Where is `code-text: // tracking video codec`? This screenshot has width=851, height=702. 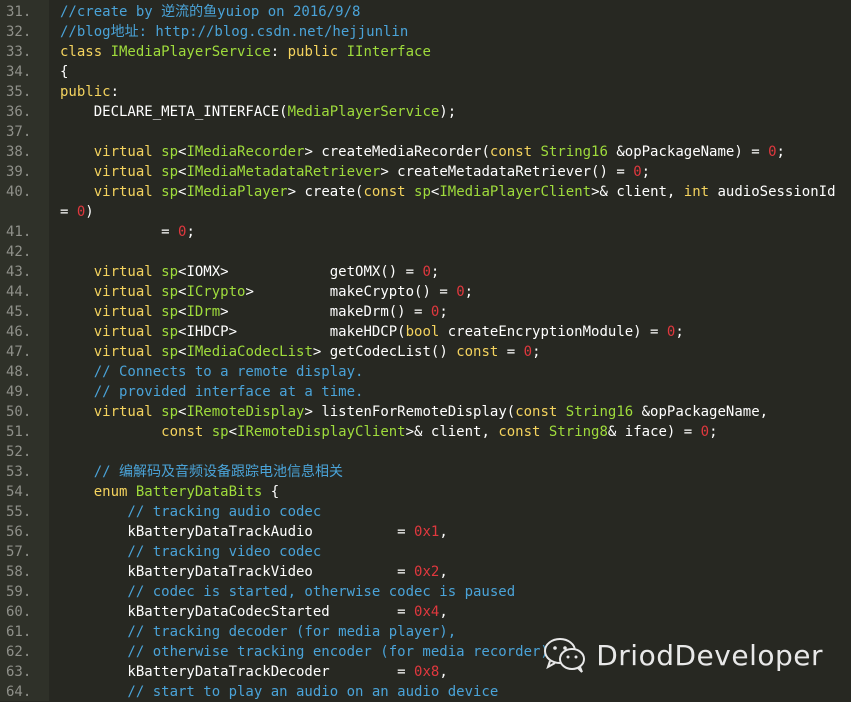
code-text: // tracking video codec is located at coordinates (190, 552).